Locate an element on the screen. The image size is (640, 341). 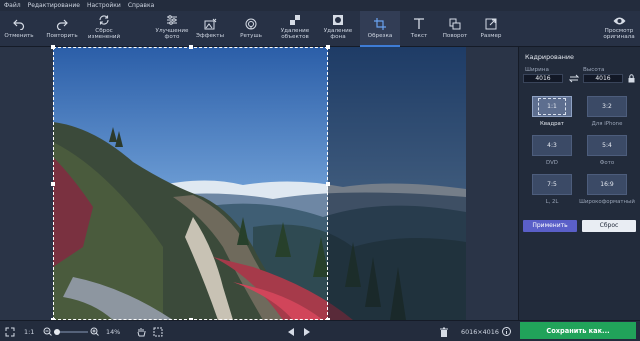
zoom-slider is located at coordinates (71, 331).